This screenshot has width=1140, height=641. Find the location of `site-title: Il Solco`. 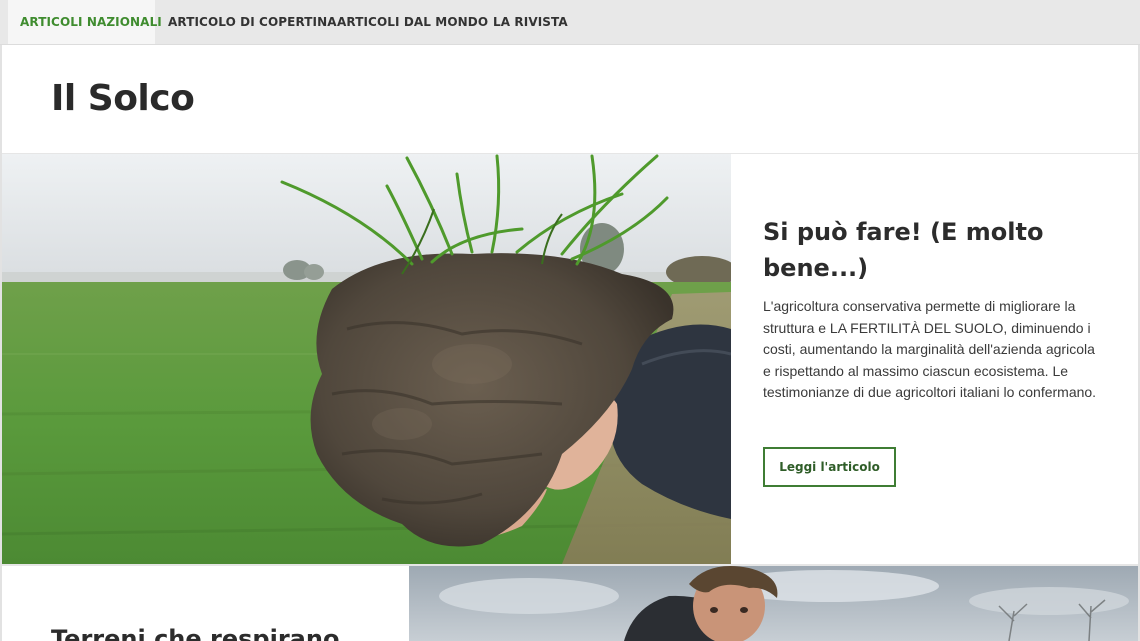

site-title: Il Solco is located at coordinates (123, 98).